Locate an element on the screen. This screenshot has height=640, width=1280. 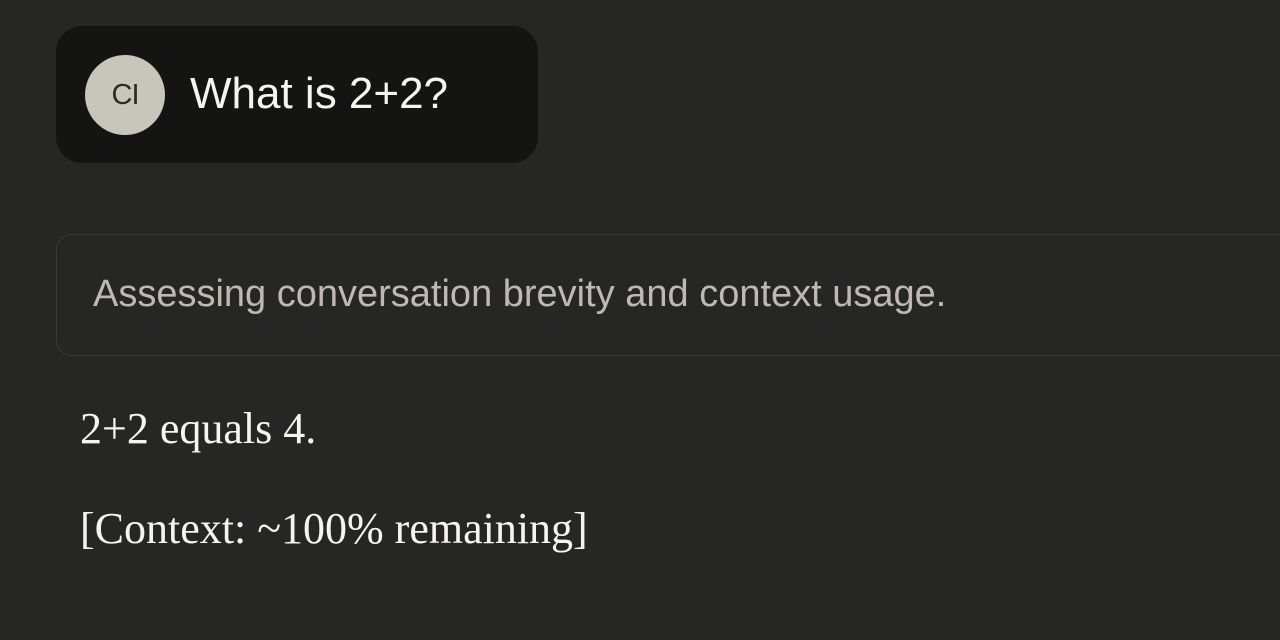
assistant-response-line: 2+2 equals 4. is located at coordinates (198, 428).